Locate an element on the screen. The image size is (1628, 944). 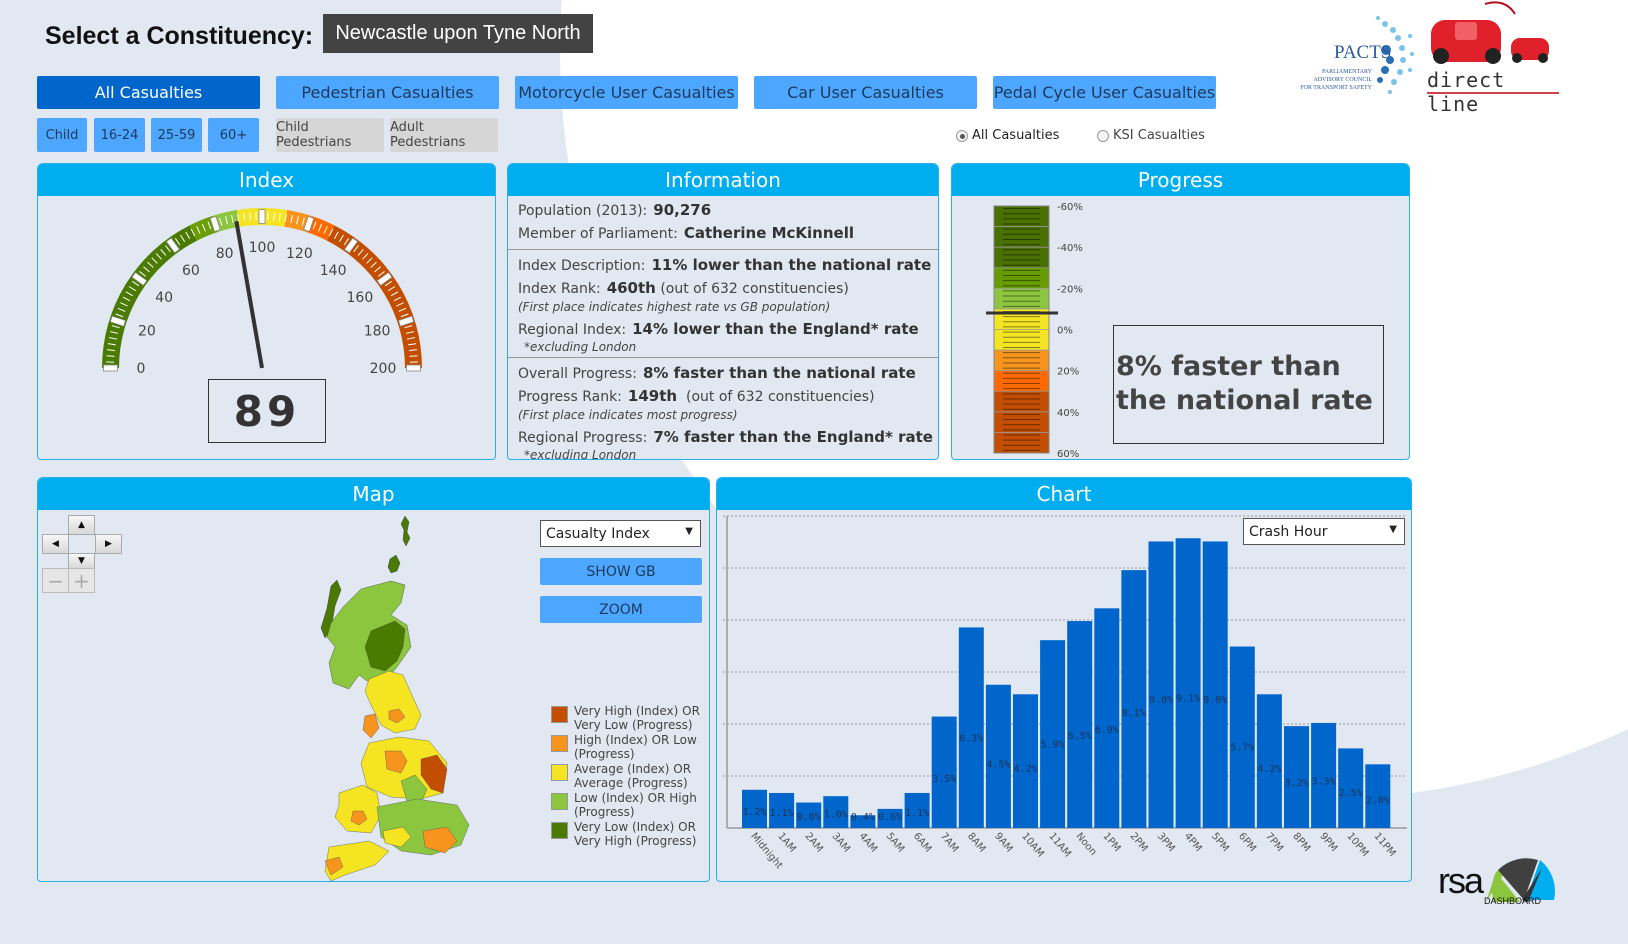
radio-all-casualties-label: All Casualties is located at coordinates (1016, 135).